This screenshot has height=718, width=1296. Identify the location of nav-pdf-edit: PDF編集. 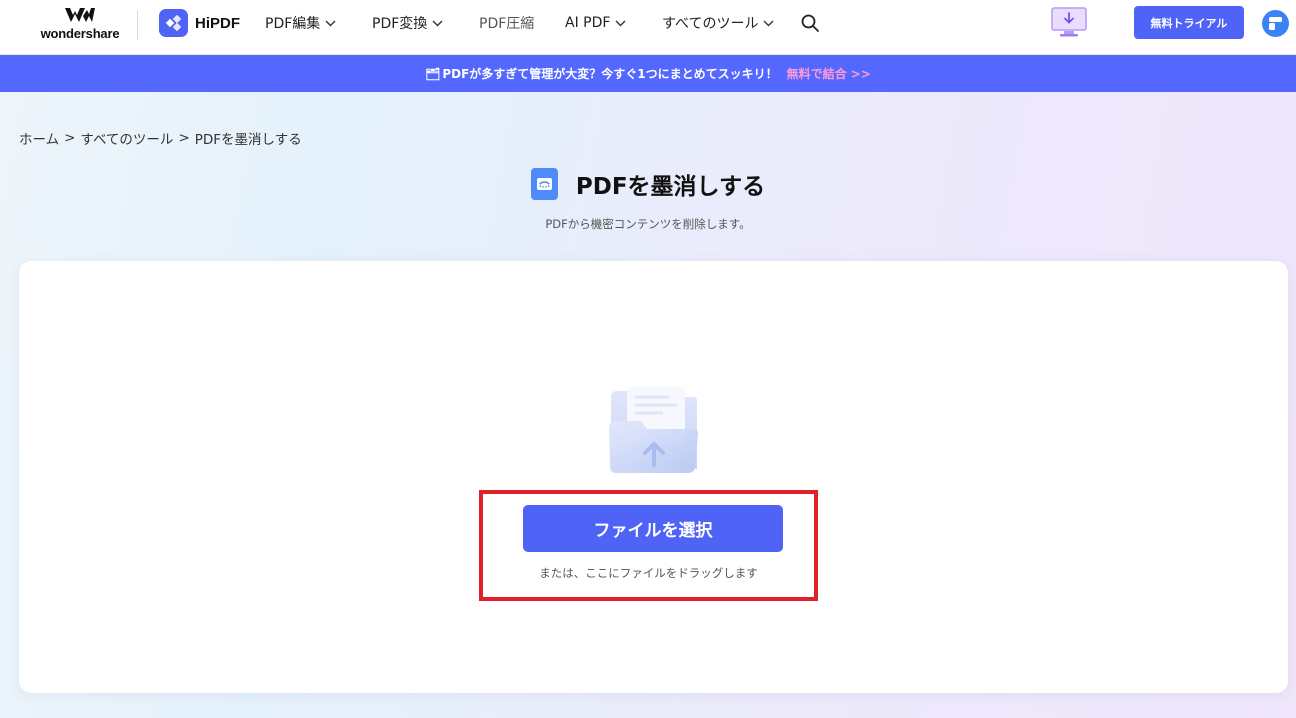
(300, 23).